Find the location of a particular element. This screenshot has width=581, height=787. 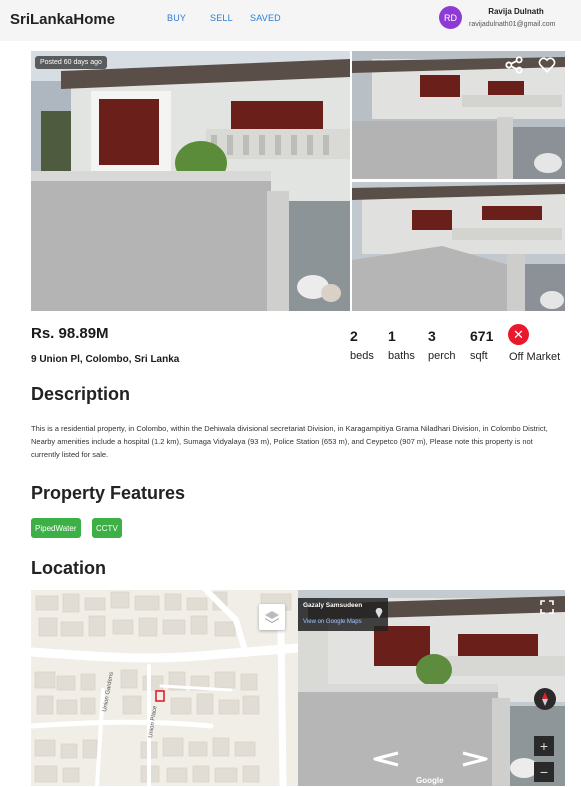

off-market-label: Off Market is located at coordinates (535, 357).